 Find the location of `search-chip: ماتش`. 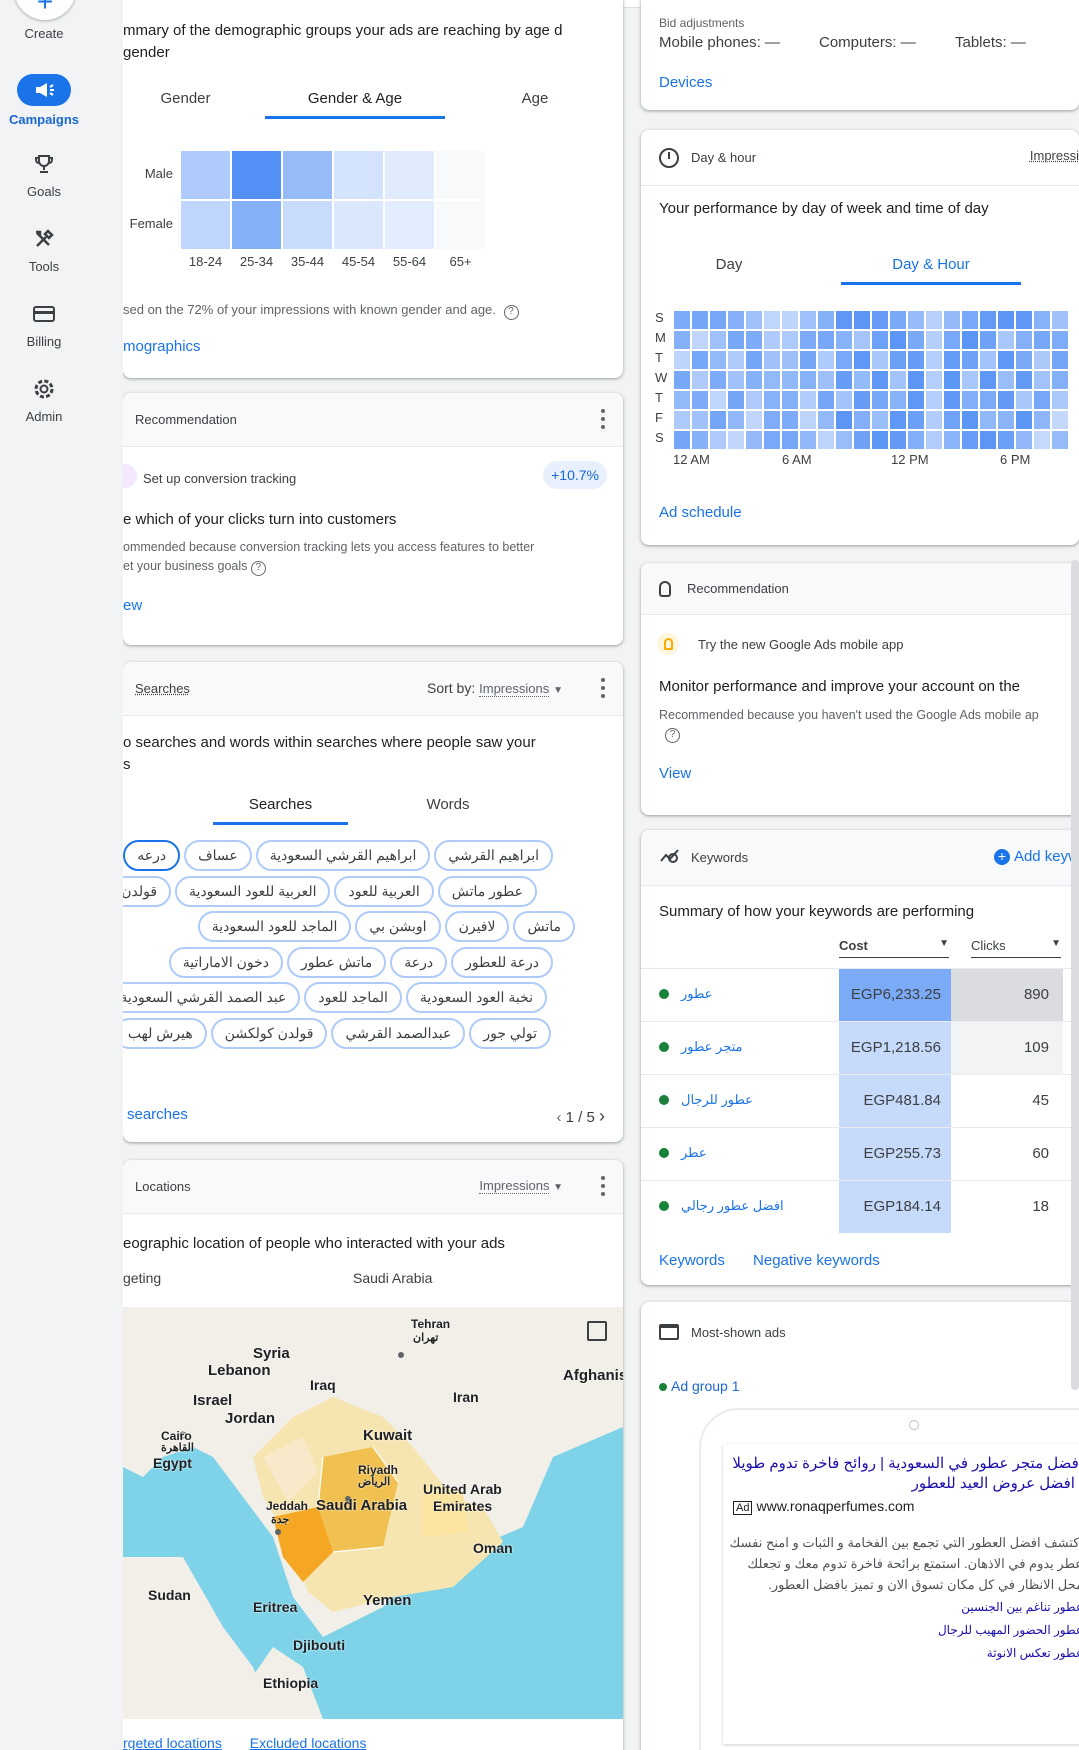

search-chip: ماتش is located at coordinates (544, 926).